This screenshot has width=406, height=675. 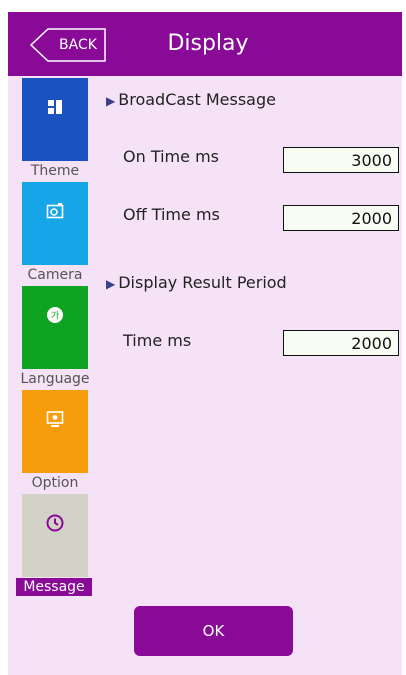 What do you see at coordinates (341, 218) in the screenshot?
I see `off-time-input` at bounding box center [341, 218].